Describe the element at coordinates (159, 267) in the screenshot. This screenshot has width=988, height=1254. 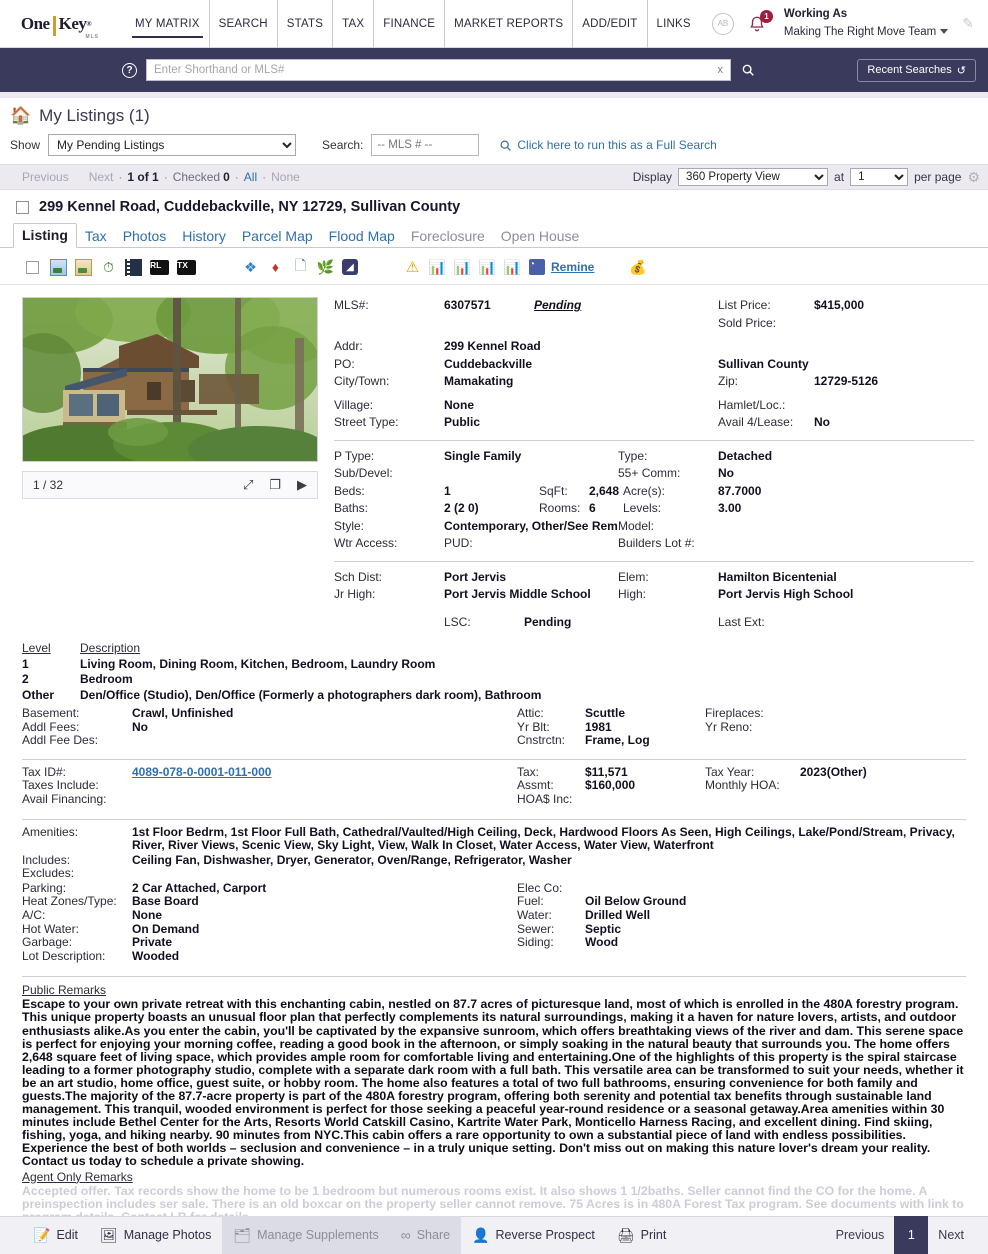
I see `residential-listing-icon: RL` at that location.